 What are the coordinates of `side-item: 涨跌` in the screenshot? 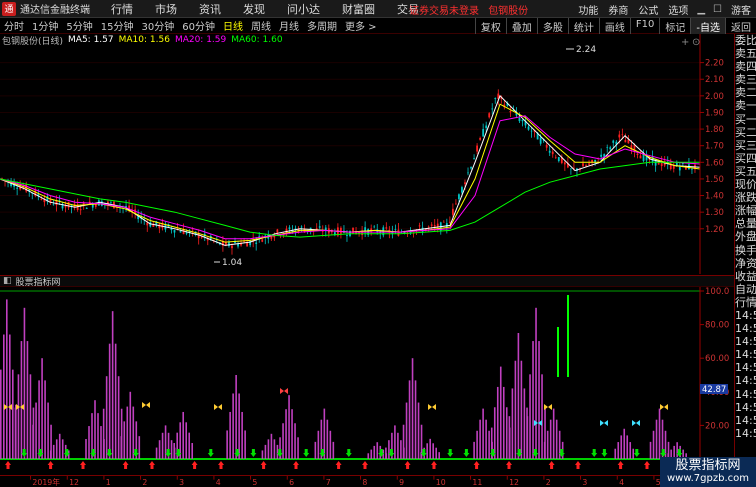 It's located at (745, 197).